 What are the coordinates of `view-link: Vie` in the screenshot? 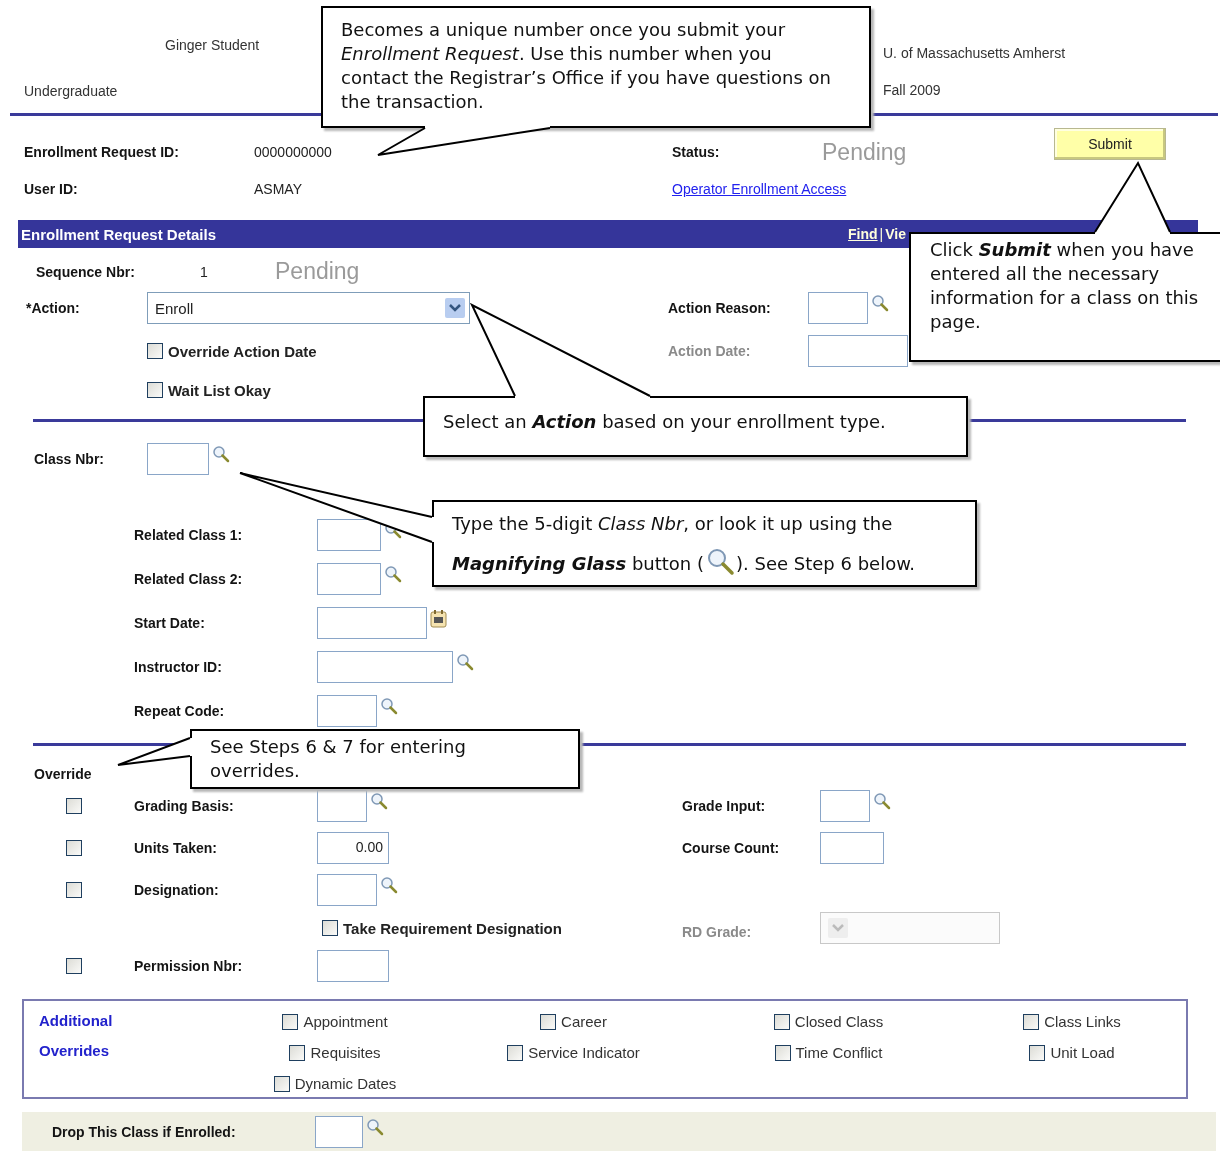 It's located at (895, 234).